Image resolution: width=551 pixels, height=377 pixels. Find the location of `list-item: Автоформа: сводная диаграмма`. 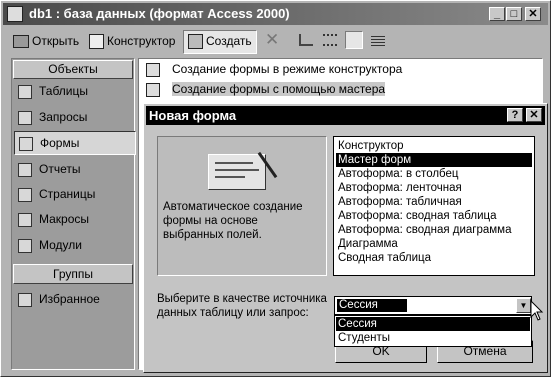

list-item: Автоформа: сводная диаграмма is located at coordinates (434, 230).